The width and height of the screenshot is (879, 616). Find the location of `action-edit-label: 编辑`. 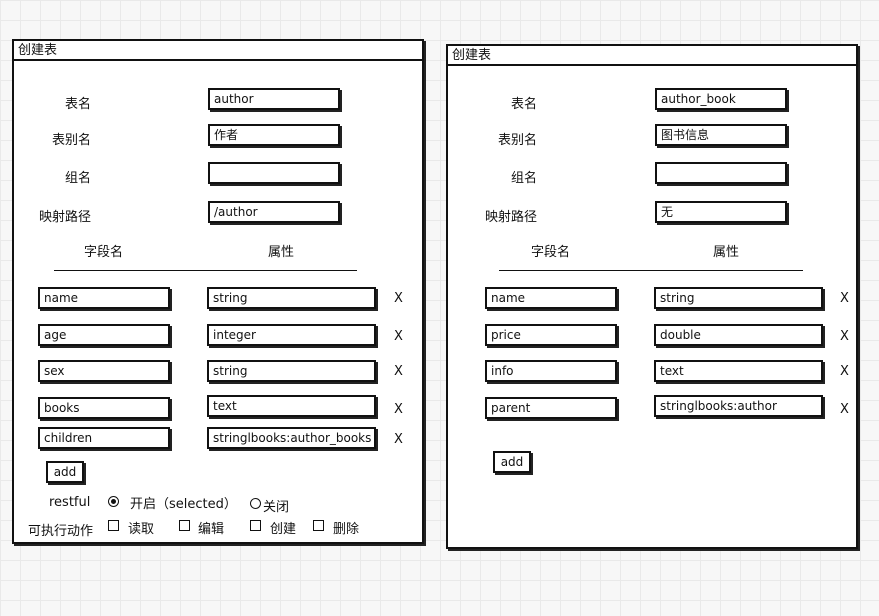

action-edit-label: 编辑 is located at coordinates (211, 529).